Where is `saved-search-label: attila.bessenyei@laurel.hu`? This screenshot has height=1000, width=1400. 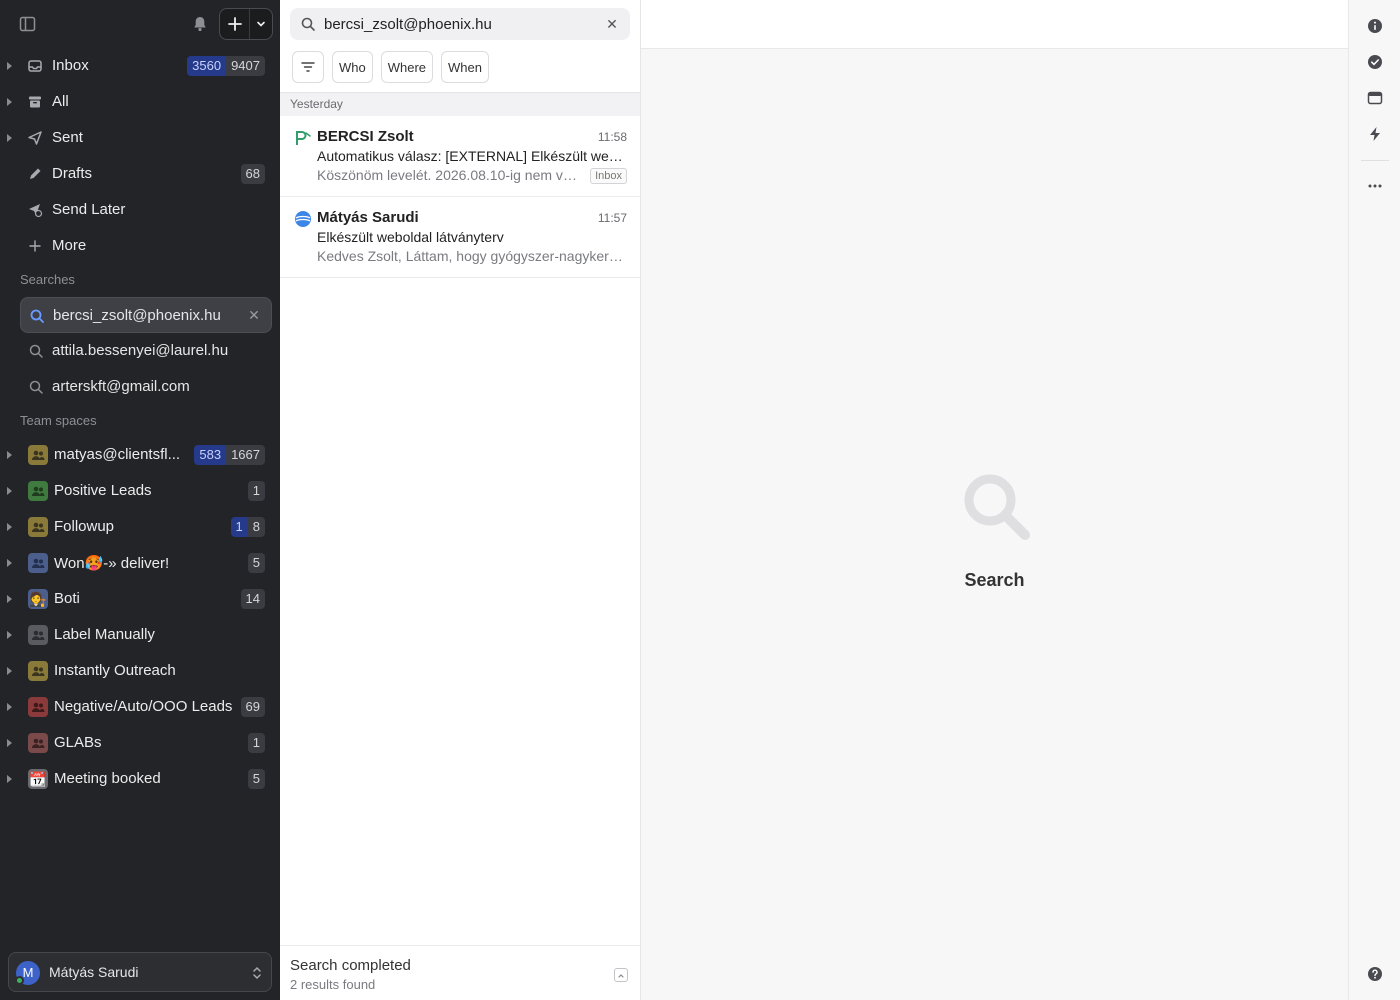 saved-search-label: attila.bessenyei@laurel.hu is located at coordinates (140, 350).